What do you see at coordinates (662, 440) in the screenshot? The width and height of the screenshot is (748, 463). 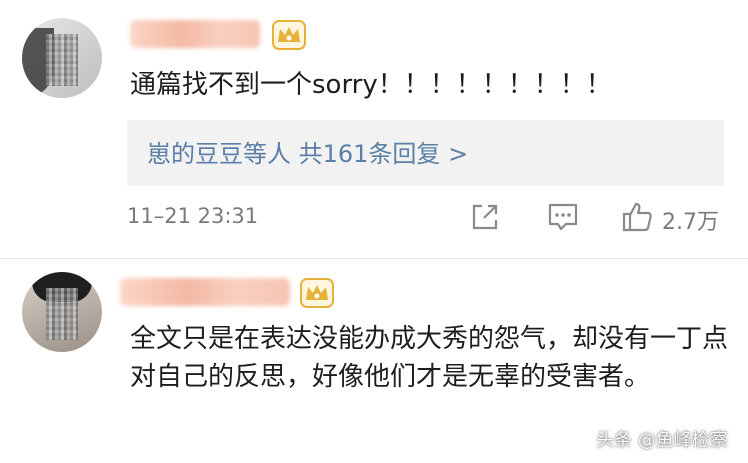 I see `watermark: 头条 @鱼峰检察` at bounding box center [662, 440].